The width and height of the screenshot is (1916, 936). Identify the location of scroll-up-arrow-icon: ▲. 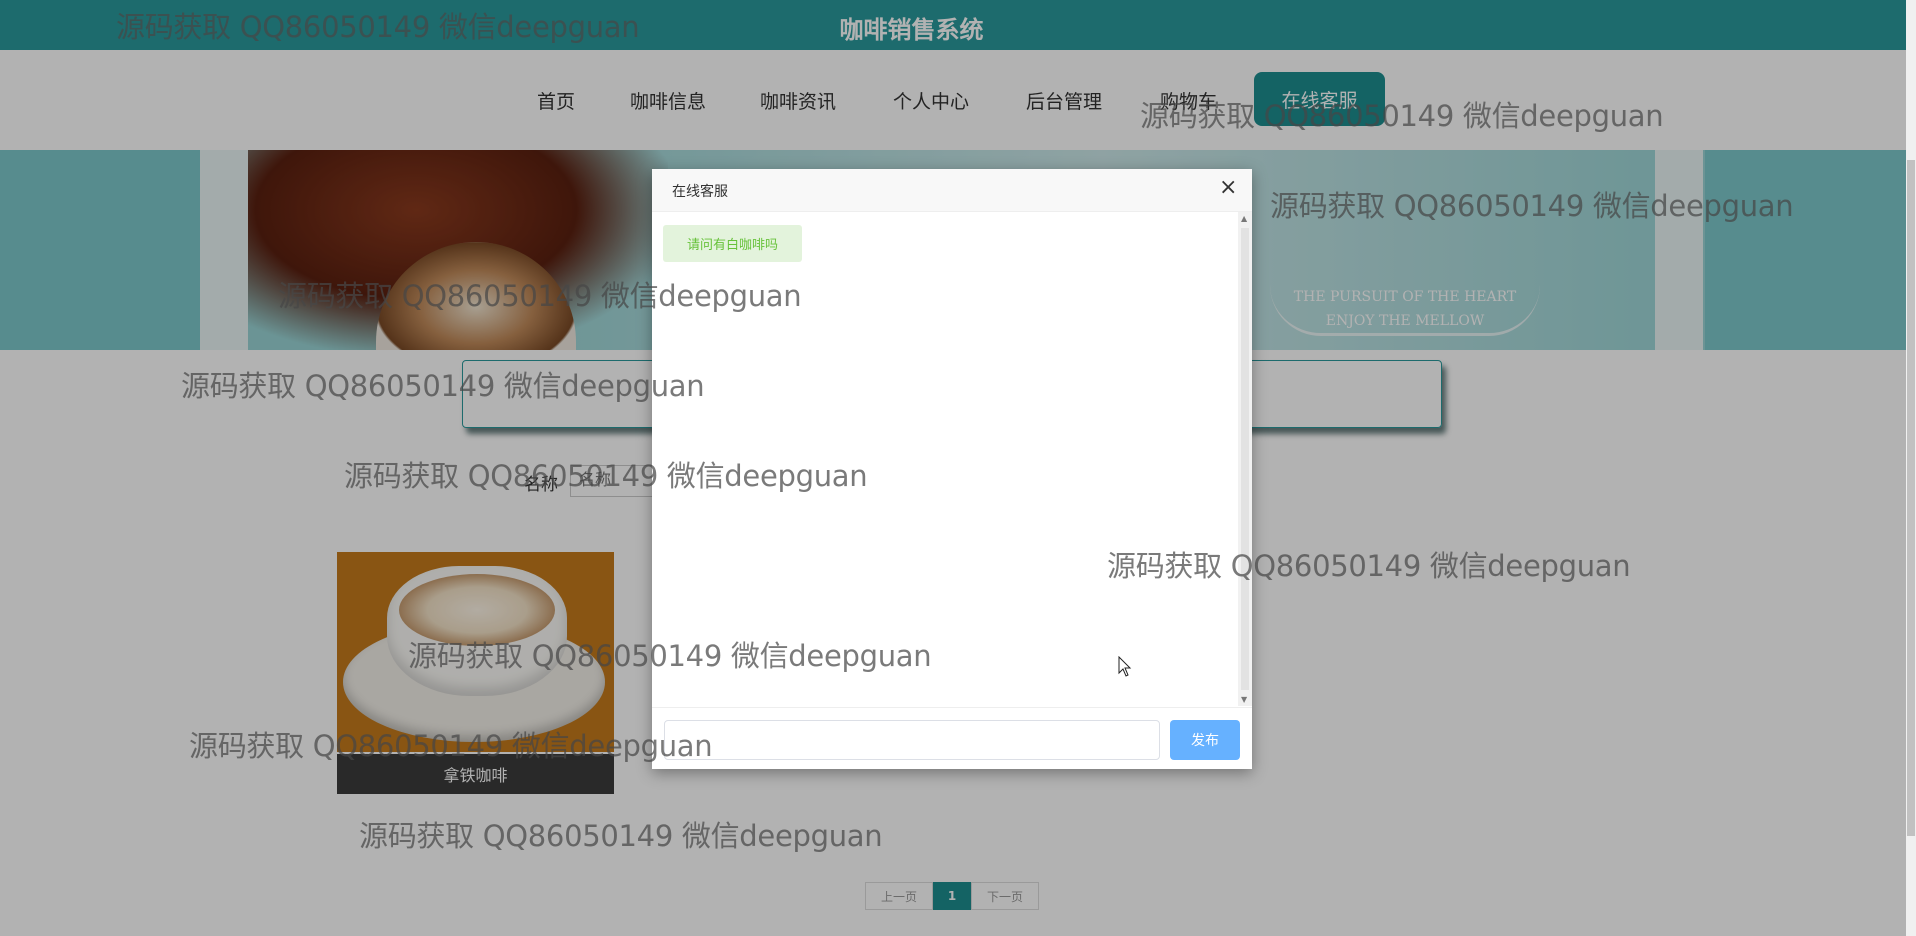
(1244, 218).